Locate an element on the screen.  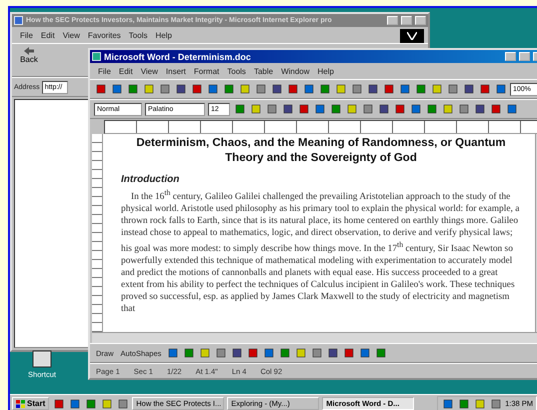
menu-item: Favorites is located at coordinates (104, 35).